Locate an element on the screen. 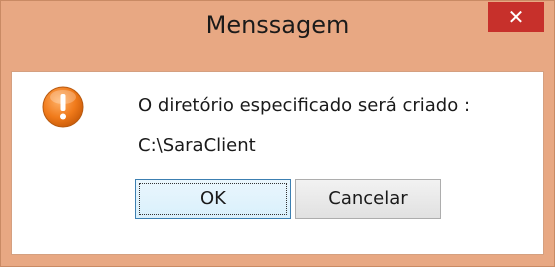 Image resolution: width=555 pixels, height=267 pixels. focus-ring is located at coordinates (213, 199).